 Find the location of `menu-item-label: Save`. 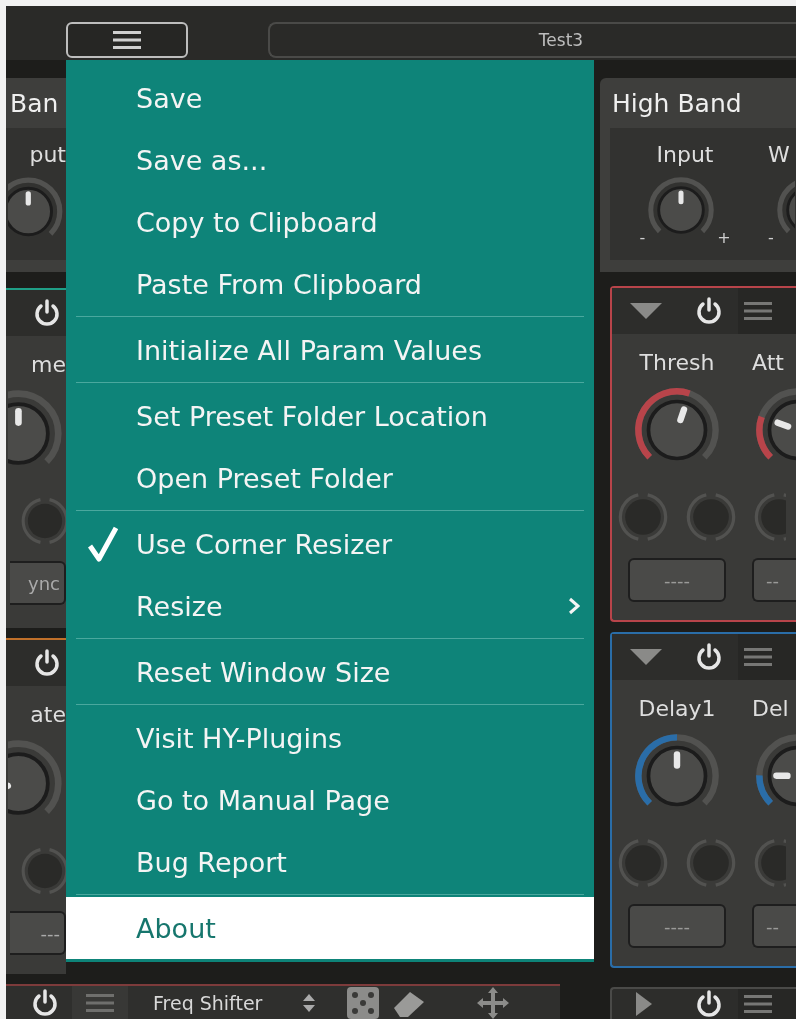

menu-item-label: Save is located at coordinates (169, 98).